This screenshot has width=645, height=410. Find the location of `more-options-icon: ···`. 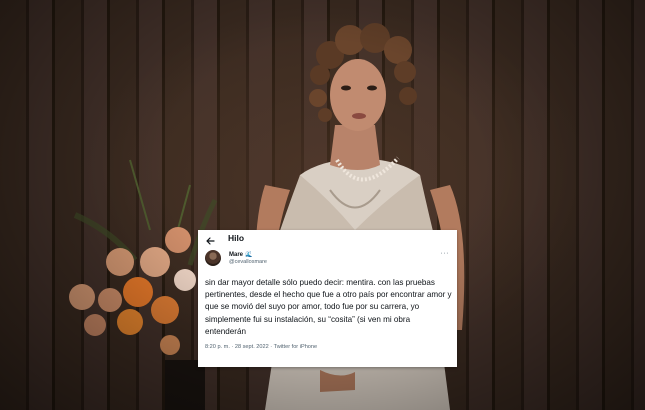

more-options-icon: ··· is located at coordinates (445, 253).